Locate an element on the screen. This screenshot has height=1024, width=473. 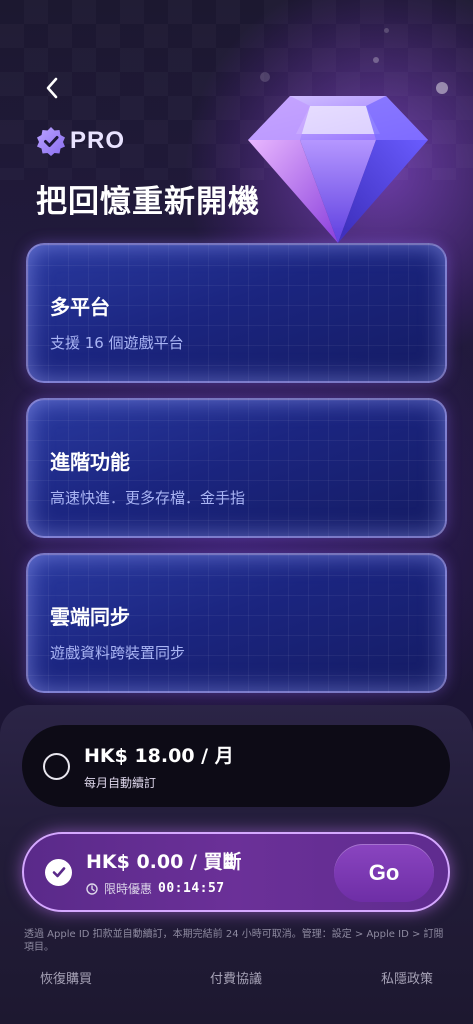
pro-badge: PRO is located at coordinates (80, 141).